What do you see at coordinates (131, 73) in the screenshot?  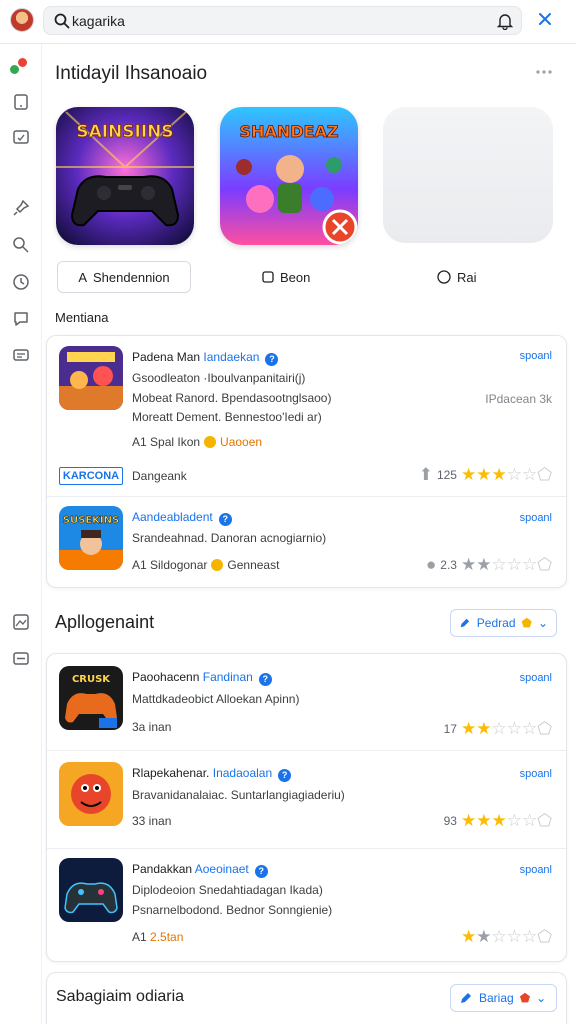 I see `section-title-featured: Intidayil Ihsanoaio` at bounding box center [131, 73].